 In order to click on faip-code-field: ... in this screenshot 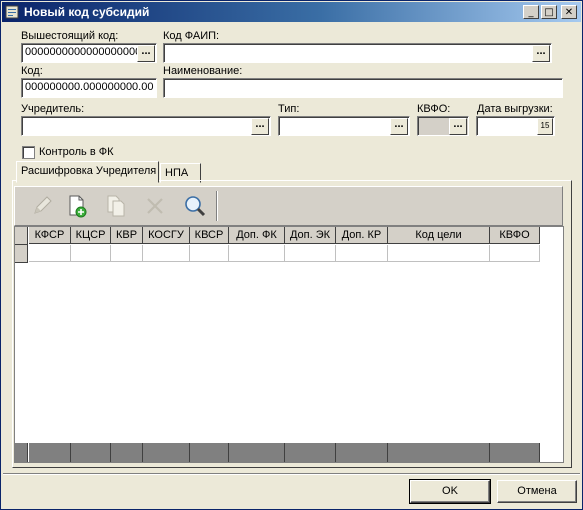, I will do `click(357, 53)`.